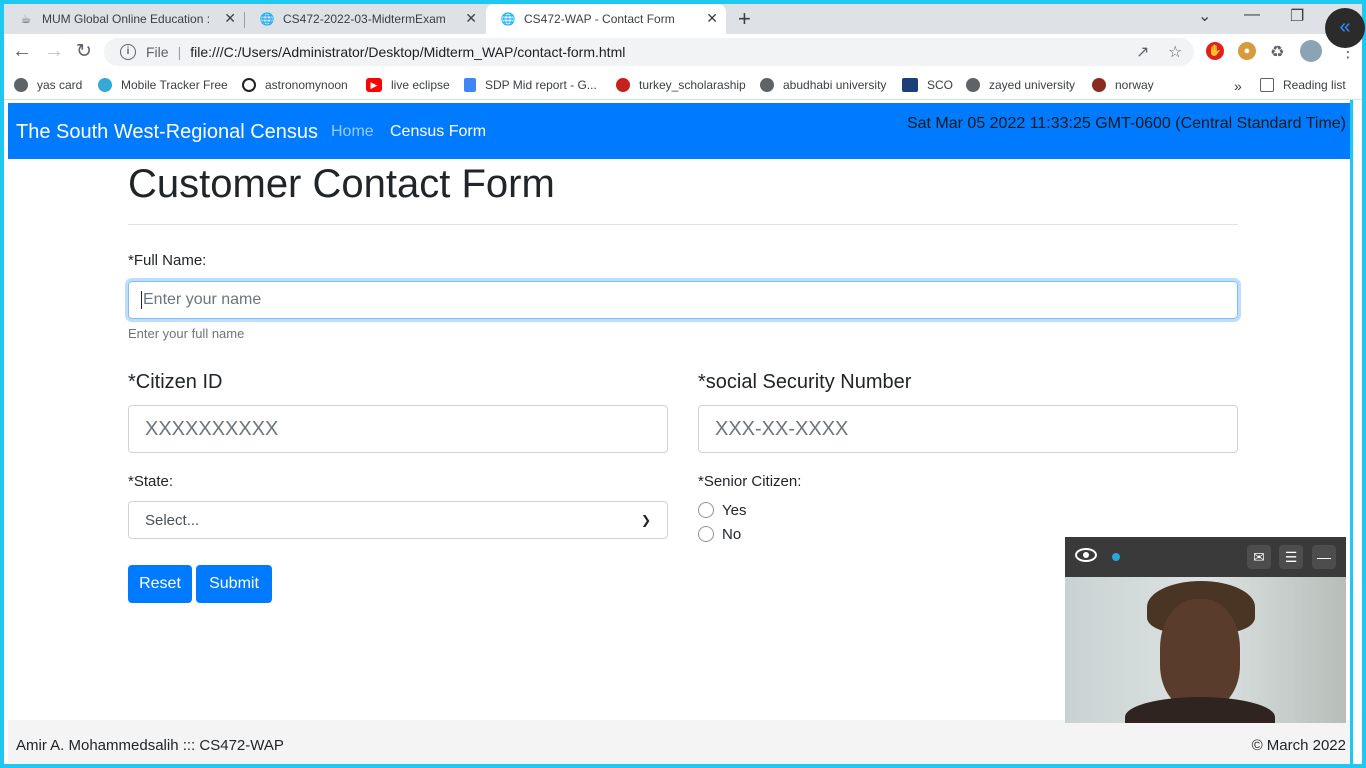  Describe the element at coordinates (420, 85) in the screenshot. I see `bookmark-label: live eclipse` at that location.